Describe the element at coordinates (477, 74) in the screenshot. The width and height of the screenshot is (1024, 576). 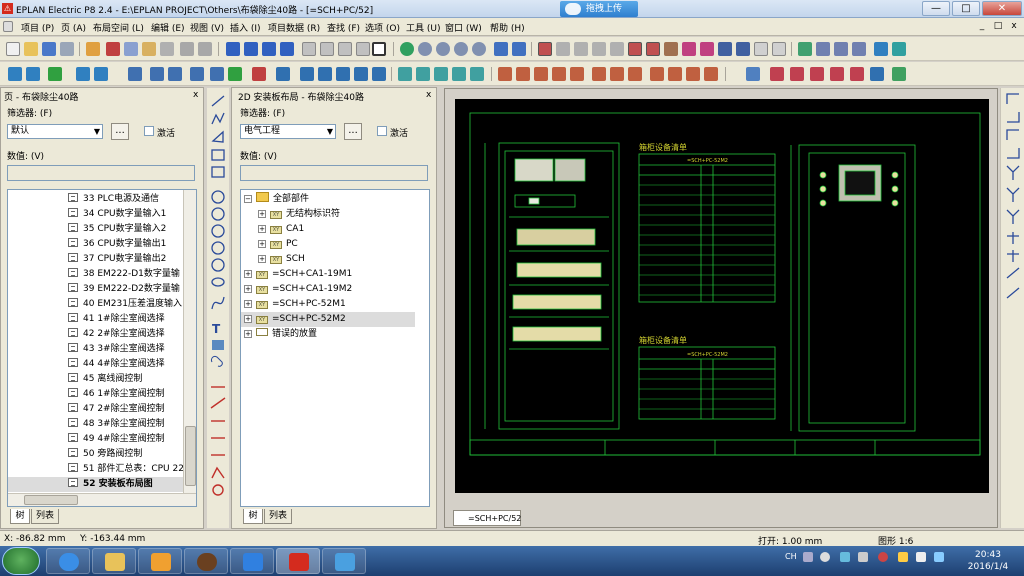
I see `terminal-e-icon` at that location.